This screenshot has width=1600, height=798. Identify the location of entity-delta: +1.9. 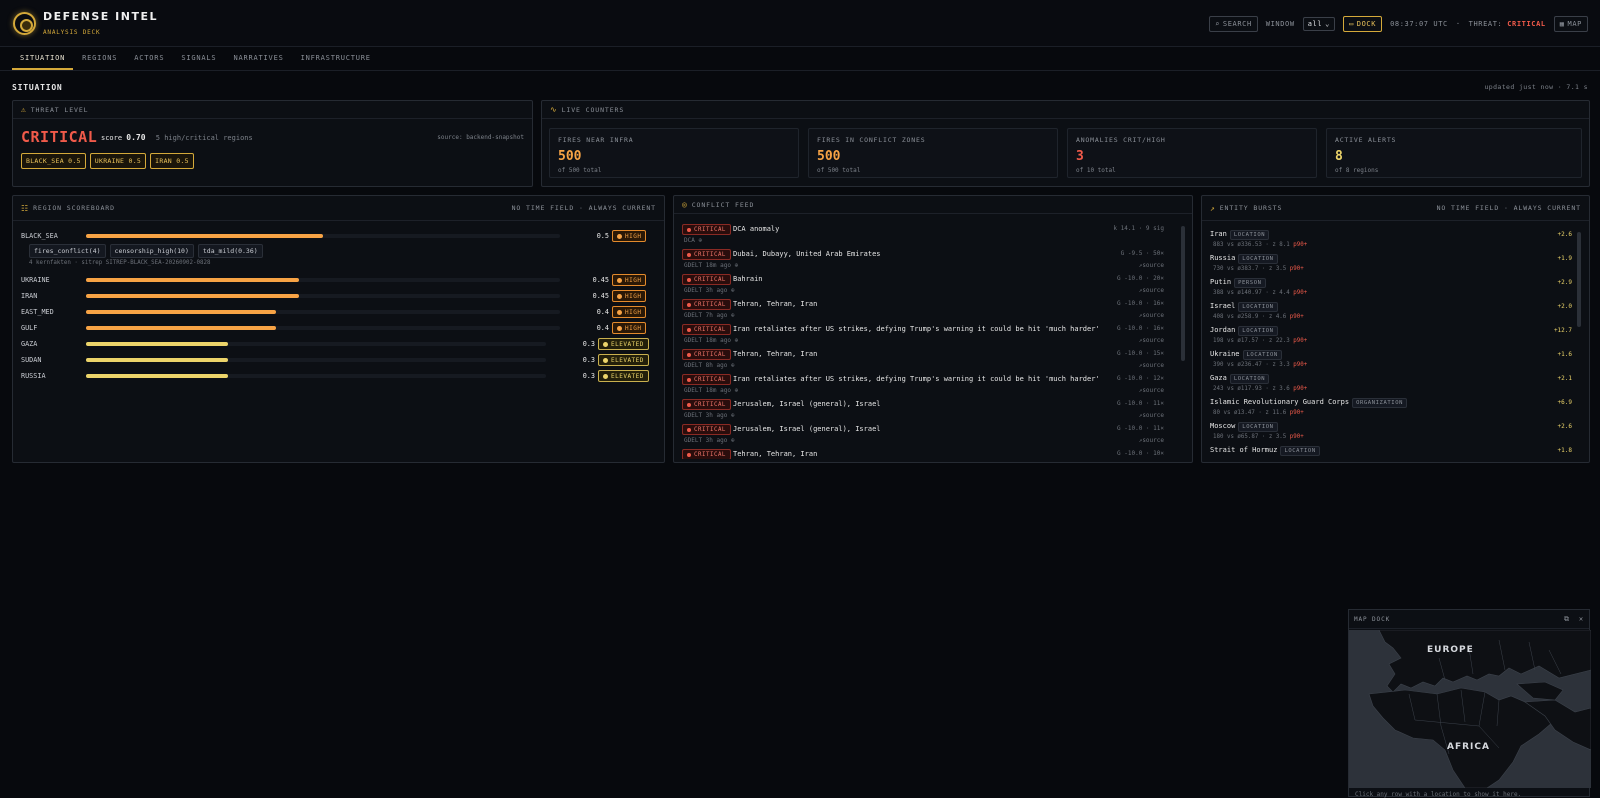
(1564, 258).